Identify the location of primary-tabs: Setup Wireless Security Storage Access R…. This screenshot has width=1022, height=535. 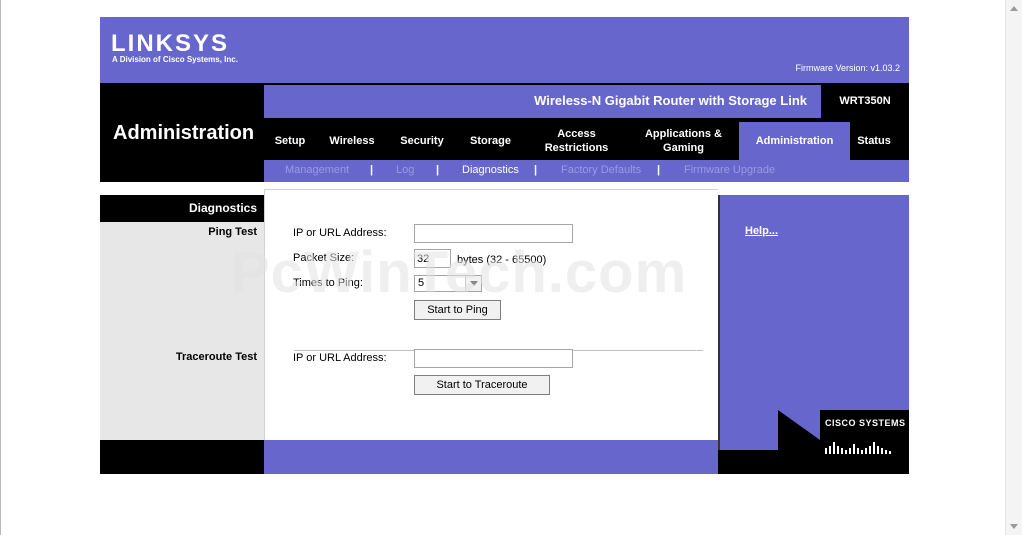
(586, 141).